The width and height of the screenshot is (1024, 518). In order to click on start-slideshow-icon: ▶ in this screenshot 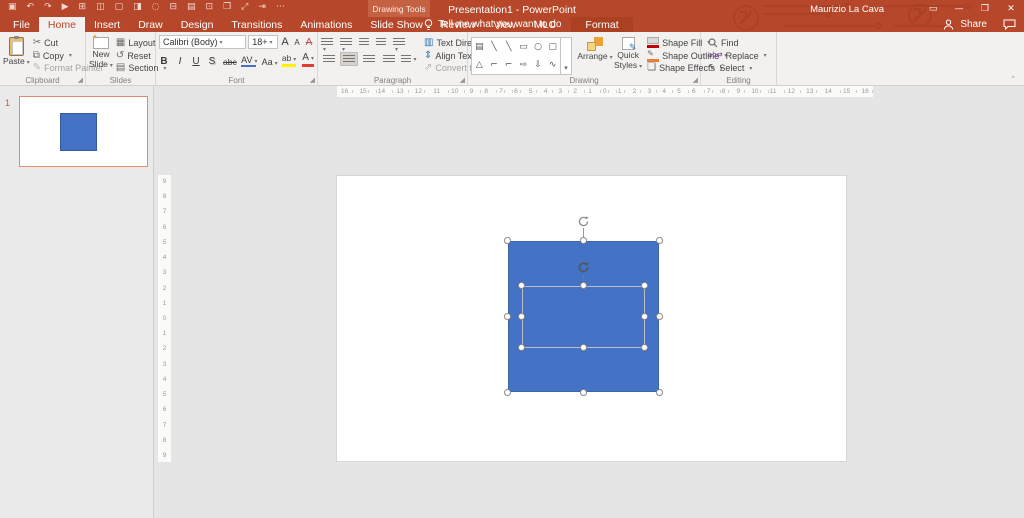, I will do `click(65, 7)`.